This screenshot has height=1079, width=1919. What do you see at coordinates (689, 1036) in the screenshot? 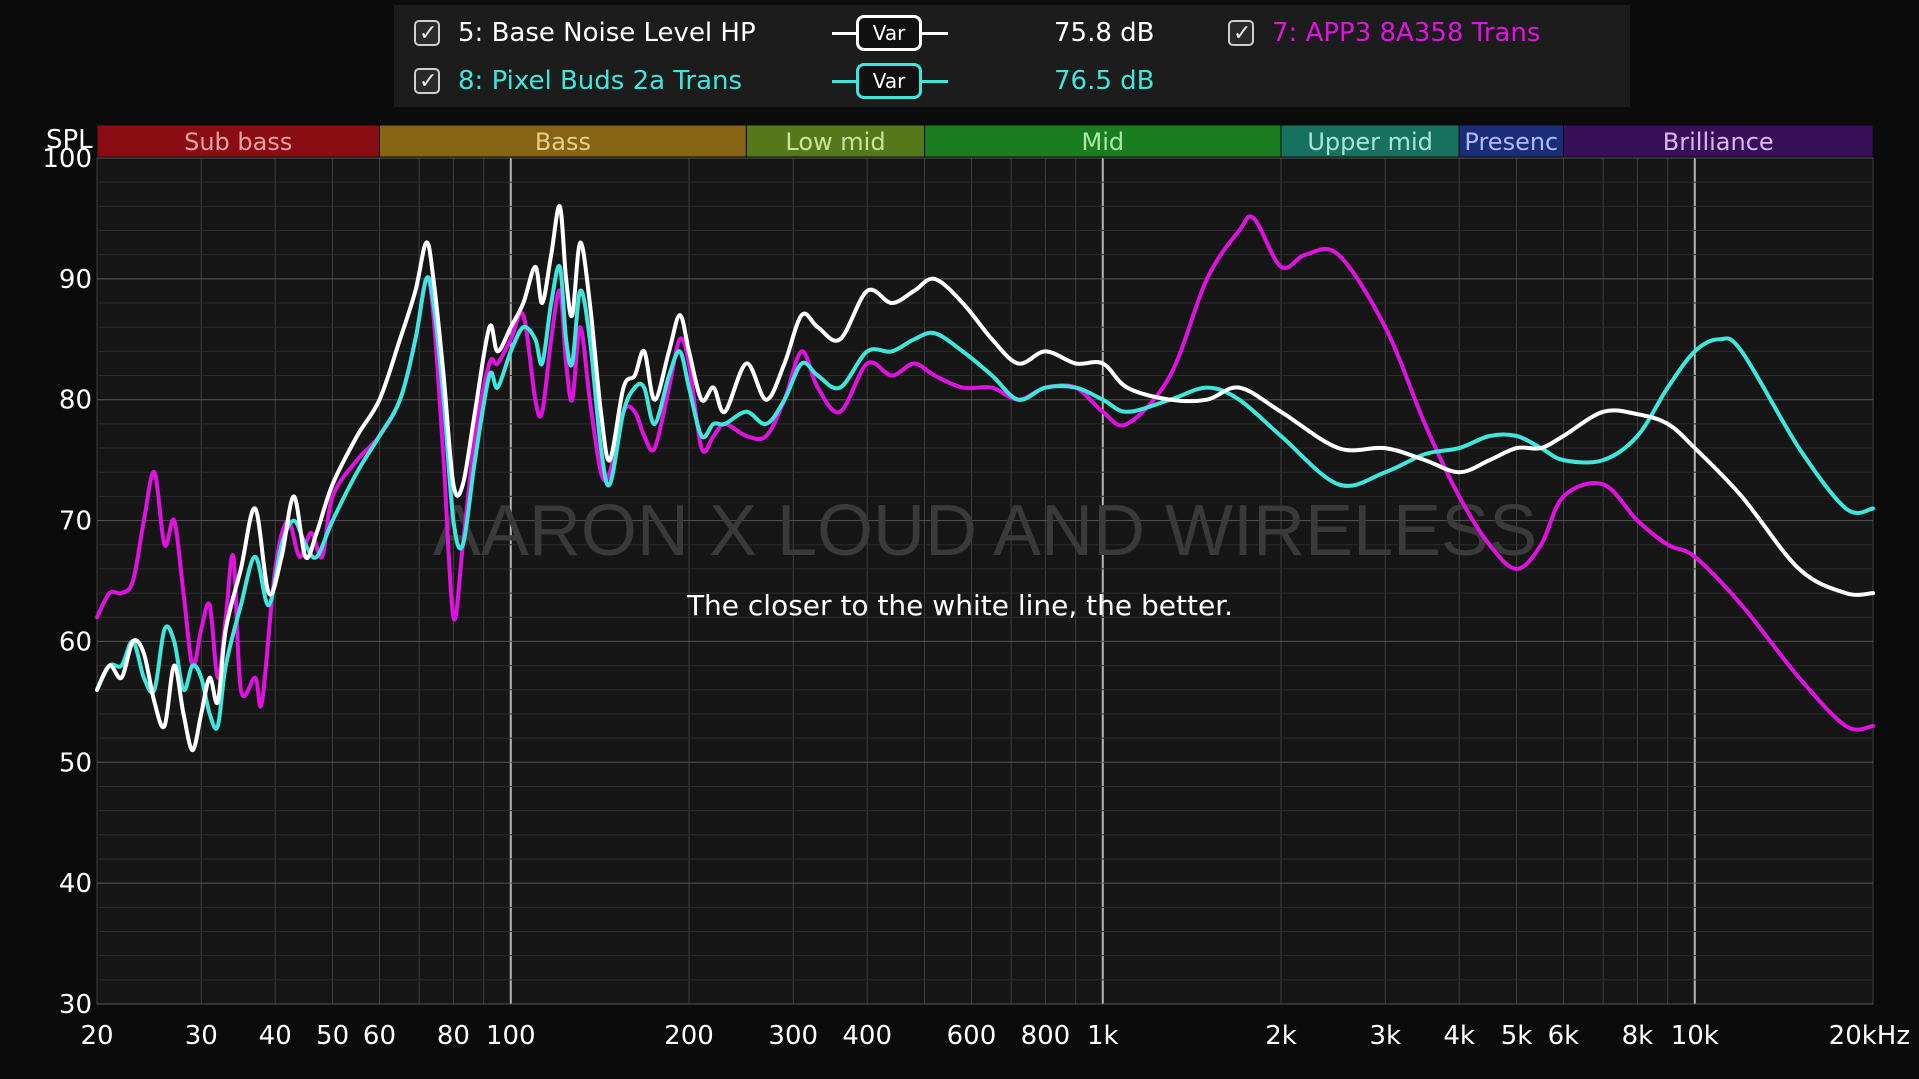
I see `x-tick-label: 200` at bounding box center [689, 1036].